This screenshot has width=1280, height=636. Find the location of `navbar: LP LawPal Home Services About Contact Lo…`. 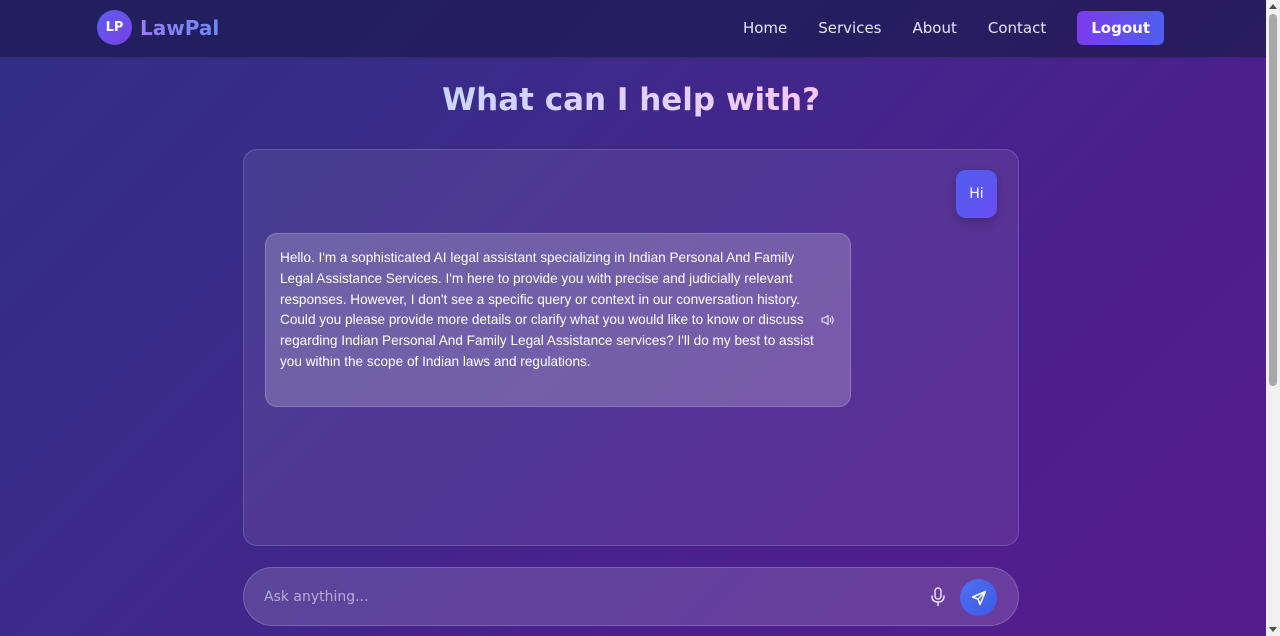

navbar: LP LawPal Home Services About Contact Lo… is located at coordinates (633, 29).